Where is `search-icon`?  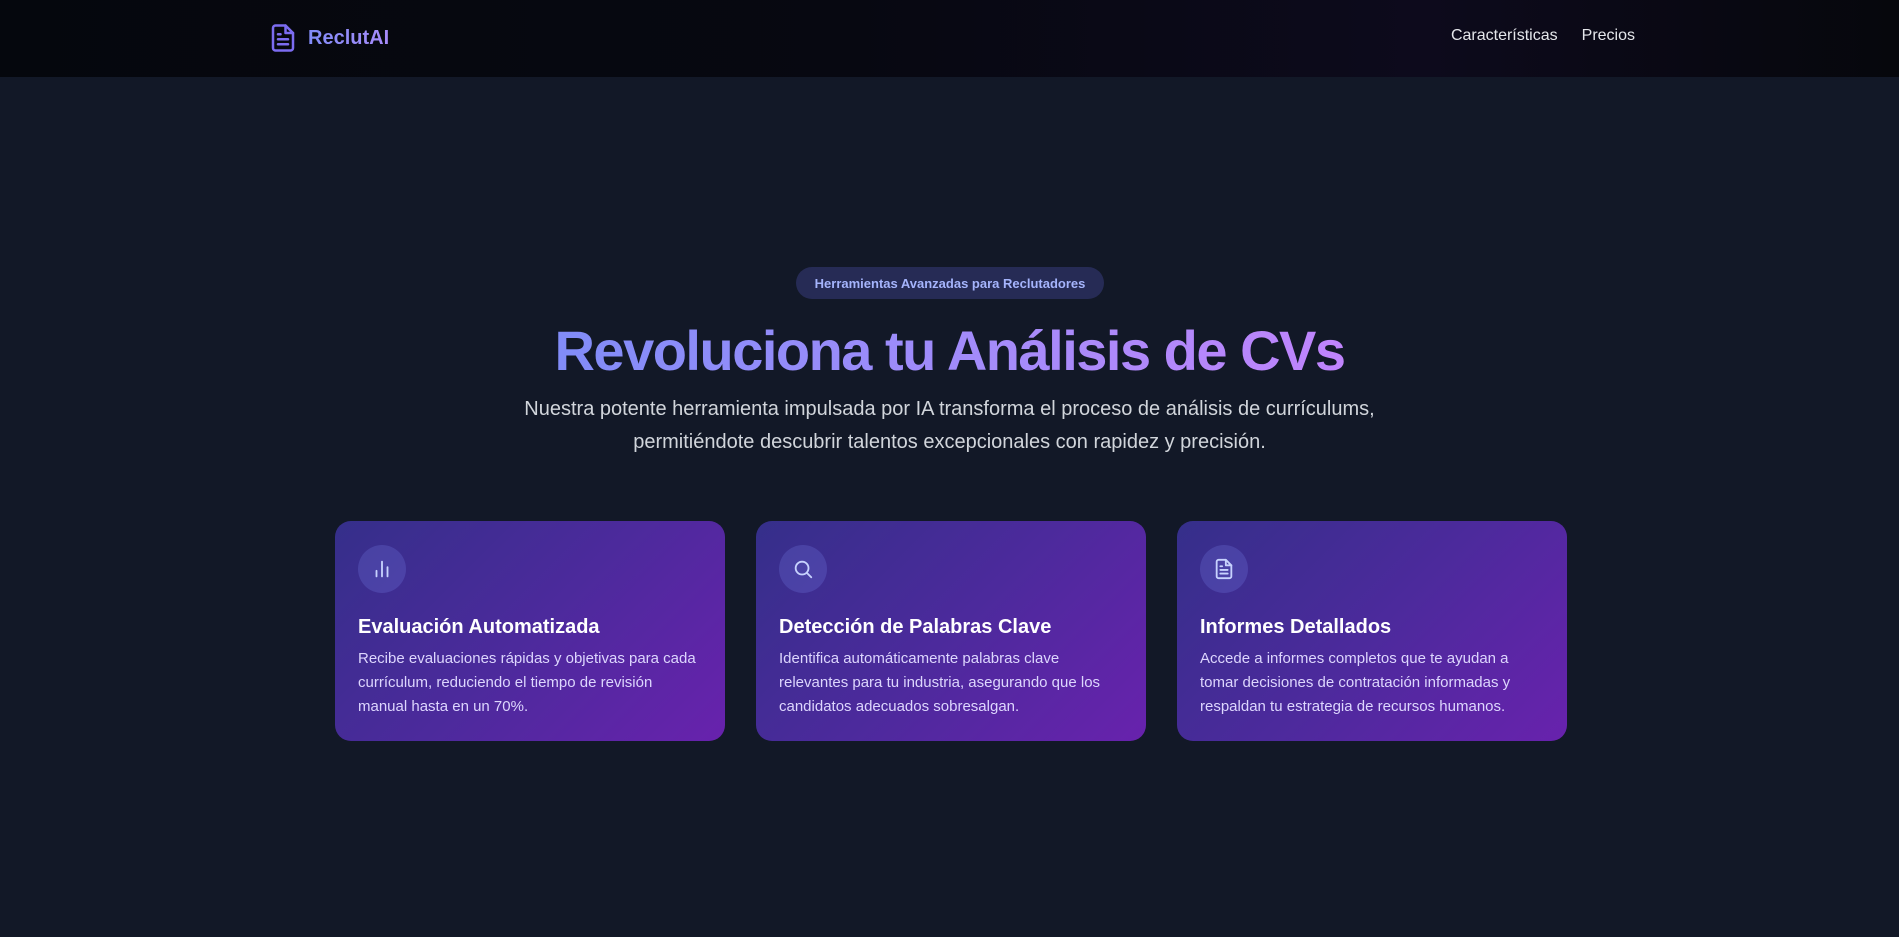
search-icon is located at coordinates (803, 569).